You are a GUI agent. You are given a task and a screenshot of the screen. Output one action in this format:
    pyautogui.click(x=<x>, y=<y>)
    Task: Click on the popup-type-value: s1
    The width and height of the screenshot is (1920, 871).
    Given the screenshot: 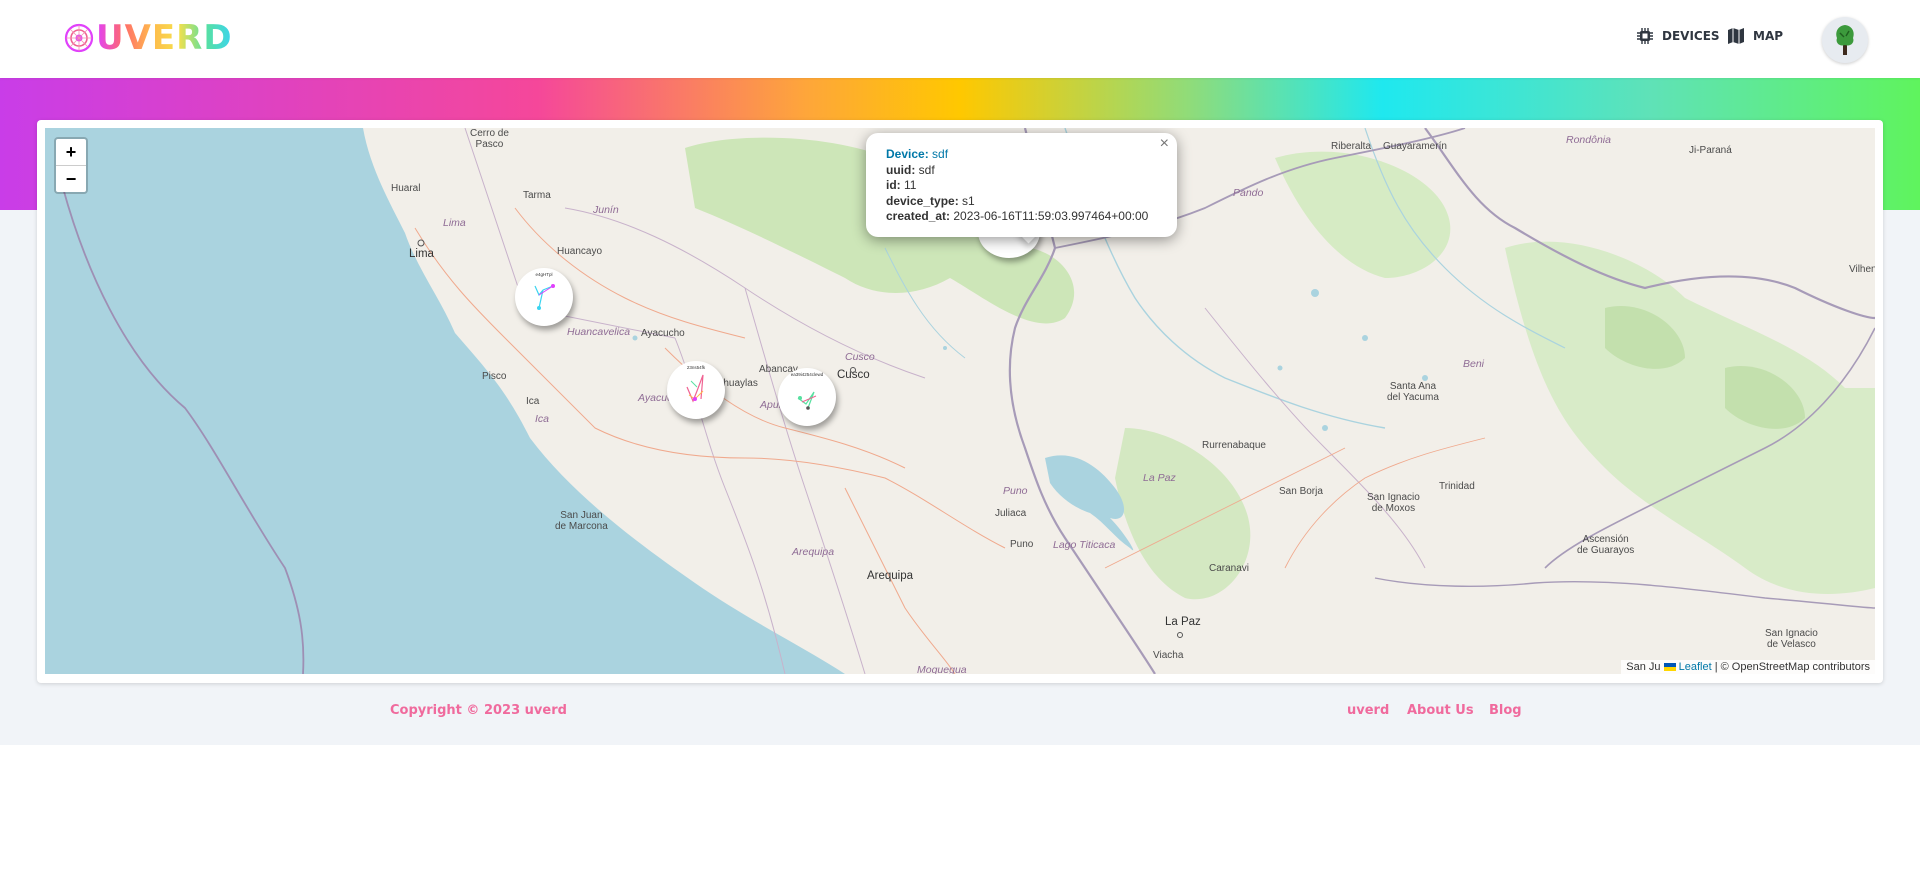 What is the action you would take?
    pyautogui.click(x=968, y=200)
    